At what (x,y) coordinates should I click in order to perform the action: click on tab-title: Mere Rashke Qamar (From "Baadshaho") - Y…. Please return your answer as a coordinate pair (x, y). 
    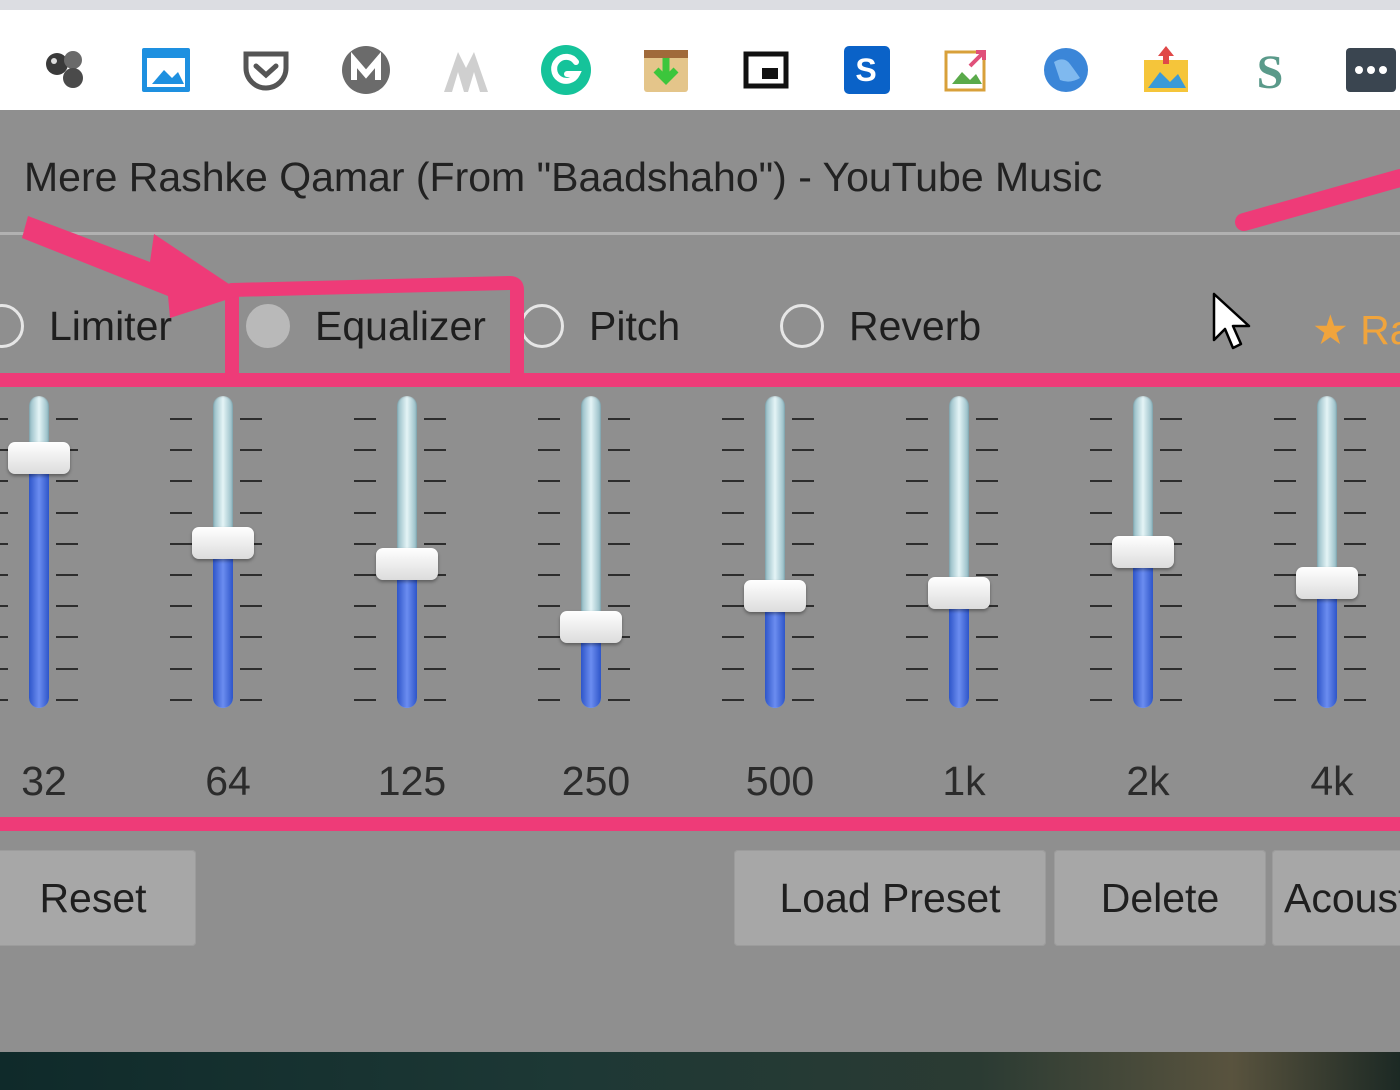
    Looking at the image, I should click on (563, 177).